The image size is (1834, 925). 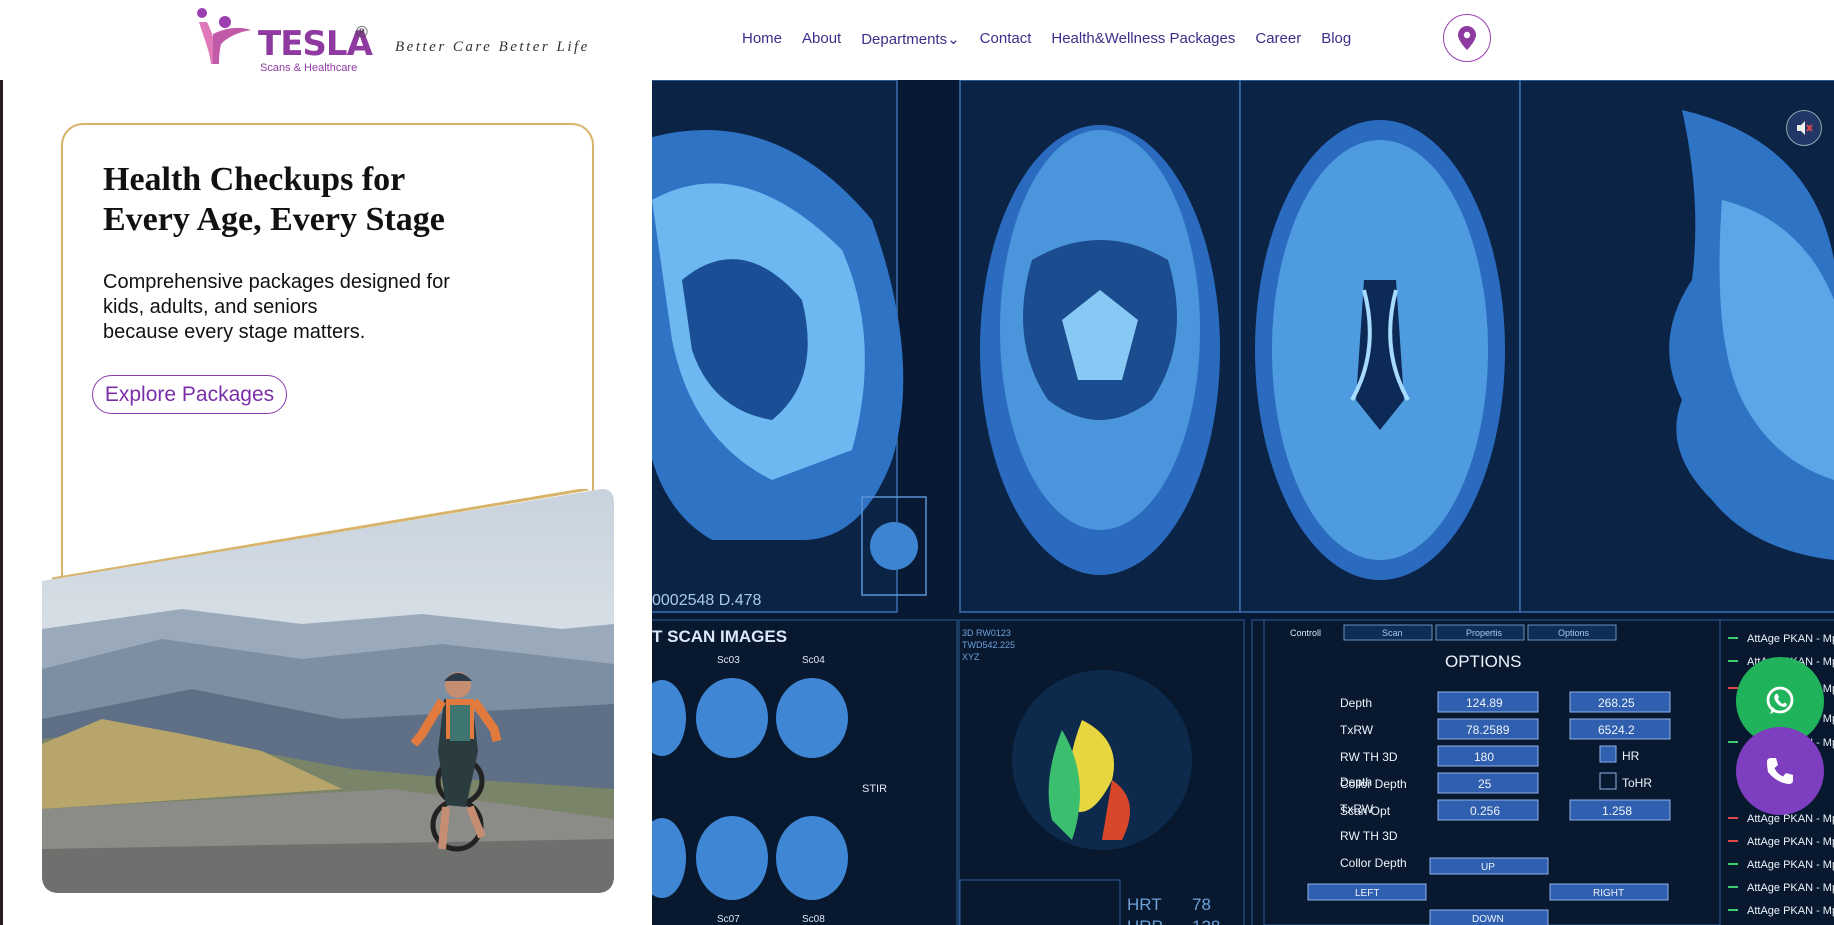 I want to click on explore-packages-button: Explore Packages, so click(x=189, y=394).